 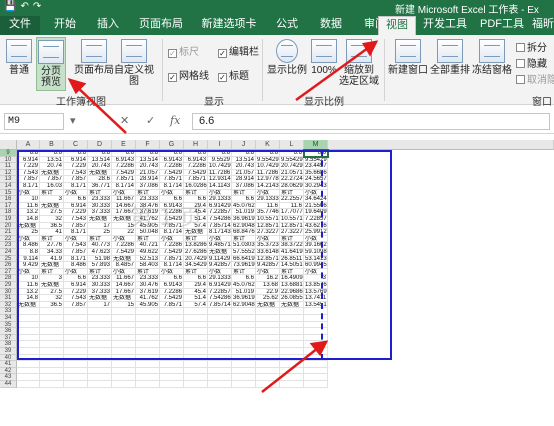 I want to click on table-cell: 28.6, so click(x=100, y=179).